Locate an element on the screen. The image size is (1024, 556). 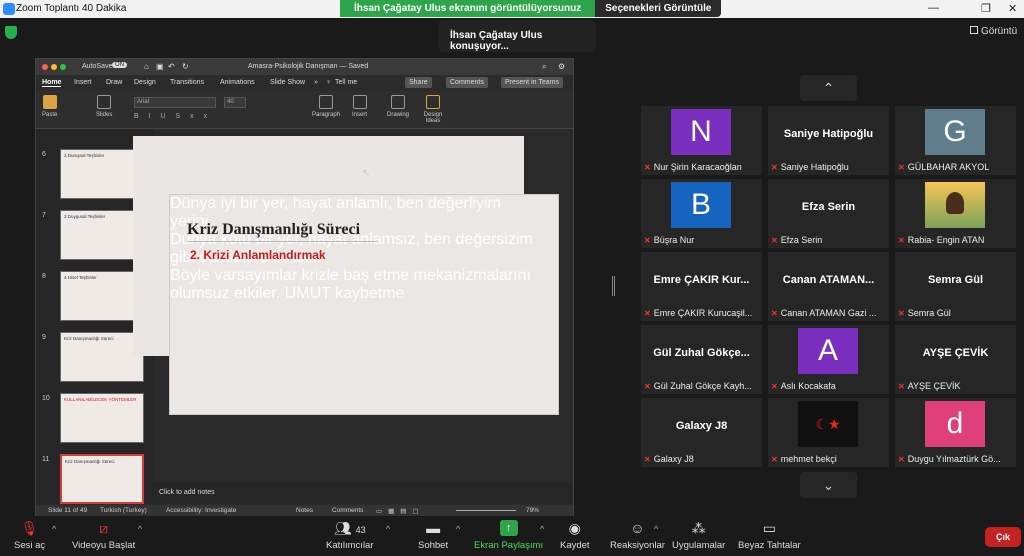
design-ideas-button: Design Ideas is located at coordinates (433, 109).